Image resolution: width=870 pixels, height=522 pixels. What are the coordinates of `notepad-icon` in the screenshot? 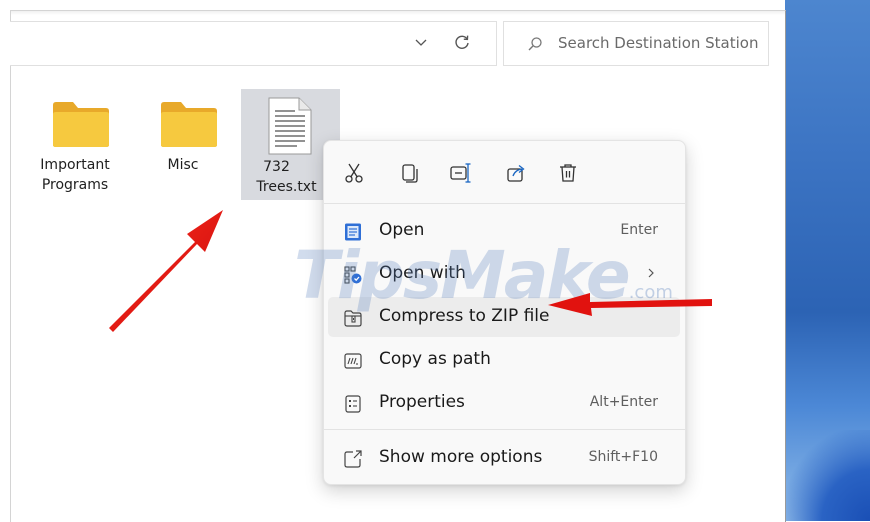 It's located at (353, 232).